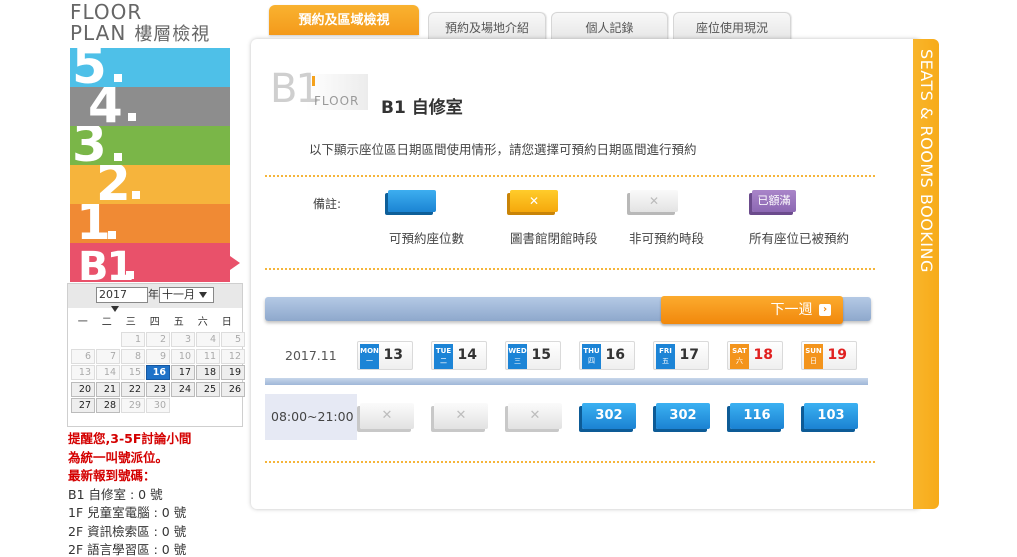 This screenshot has height=557, width=1017. I want to click on floor-selector: 5 4 3 2 1 B1, so click(155, 169).